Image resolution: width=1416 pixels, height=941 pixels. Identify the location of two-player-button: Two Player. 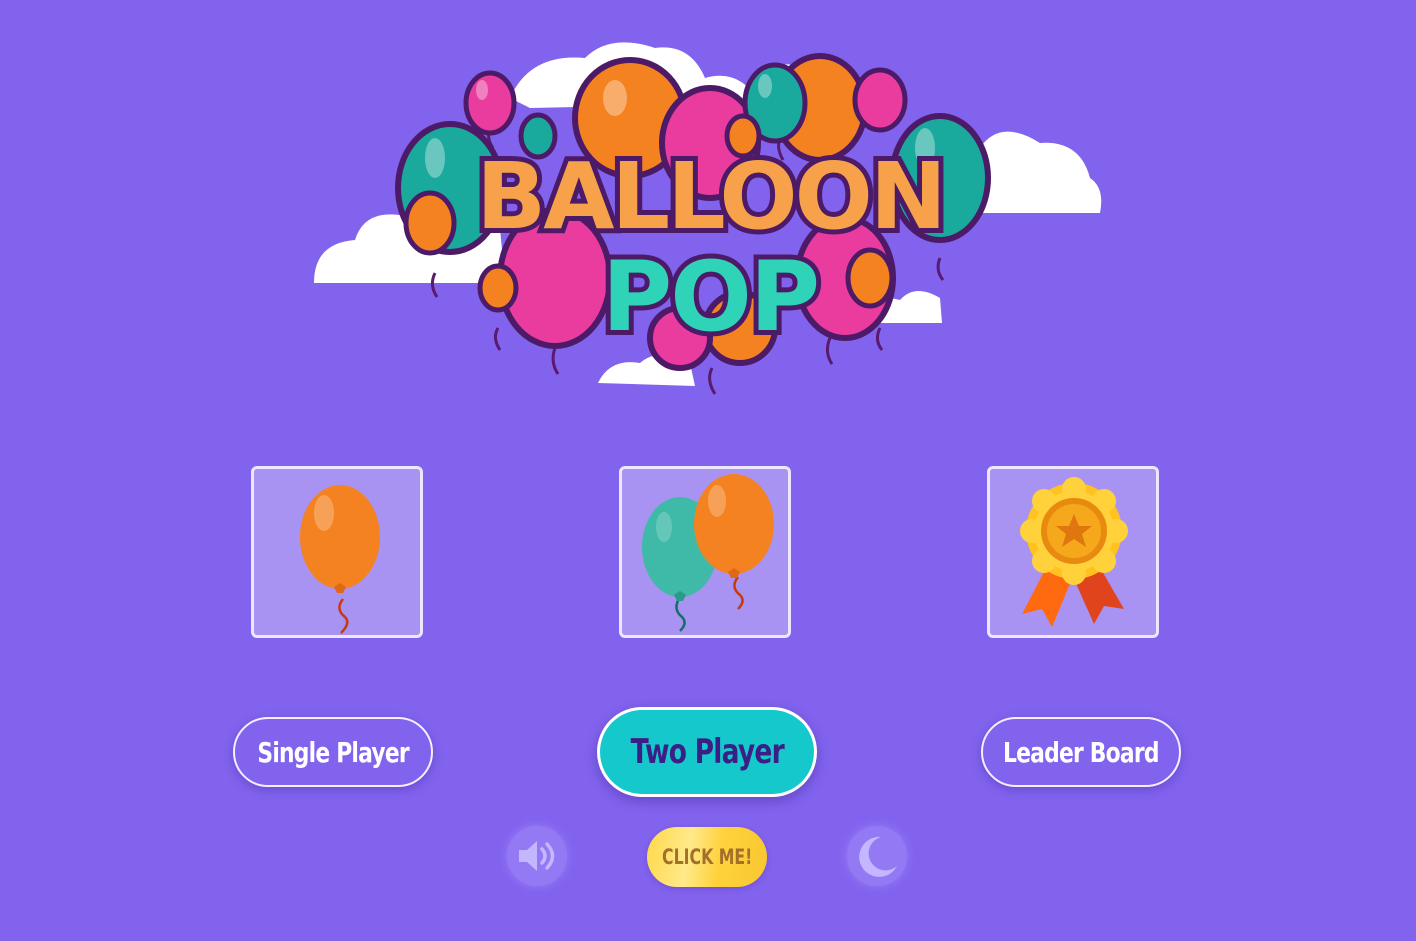
(707, 752).